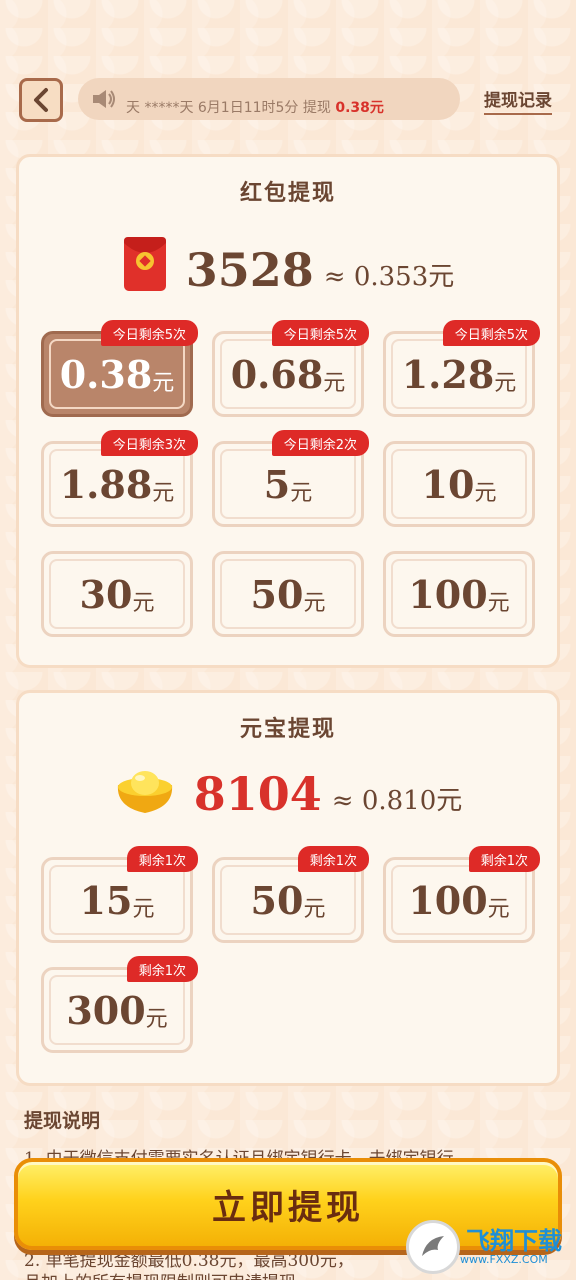 This screenshot has width=576, height=1280. Describe the element at coordinates (106, 374) in the screenshot. I see `option-value: 0.38` at that location.